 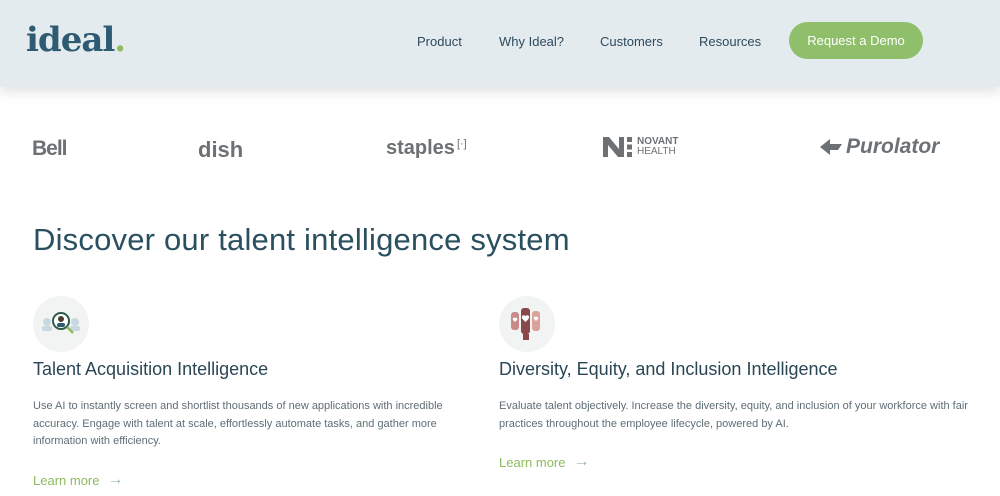 I want to click on staples-logo: staples [·], so click(x=426, y=148).